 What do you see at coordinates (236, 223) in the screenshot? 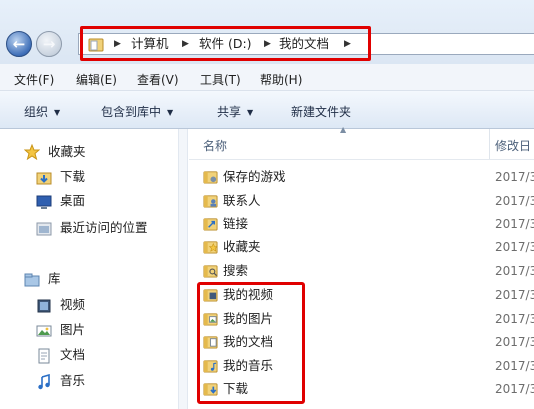
I see `file-name: 链接` at bounding box center [236, 223].